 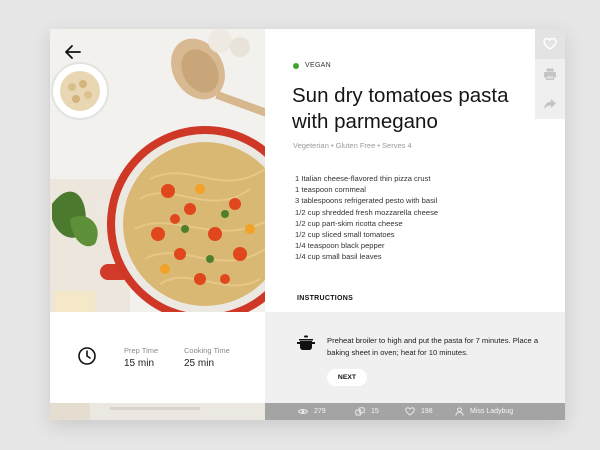 What do you see at coordinates (296, 65) in the screenshot?
I see `vegan-dot` at bounding box center [296, 65].